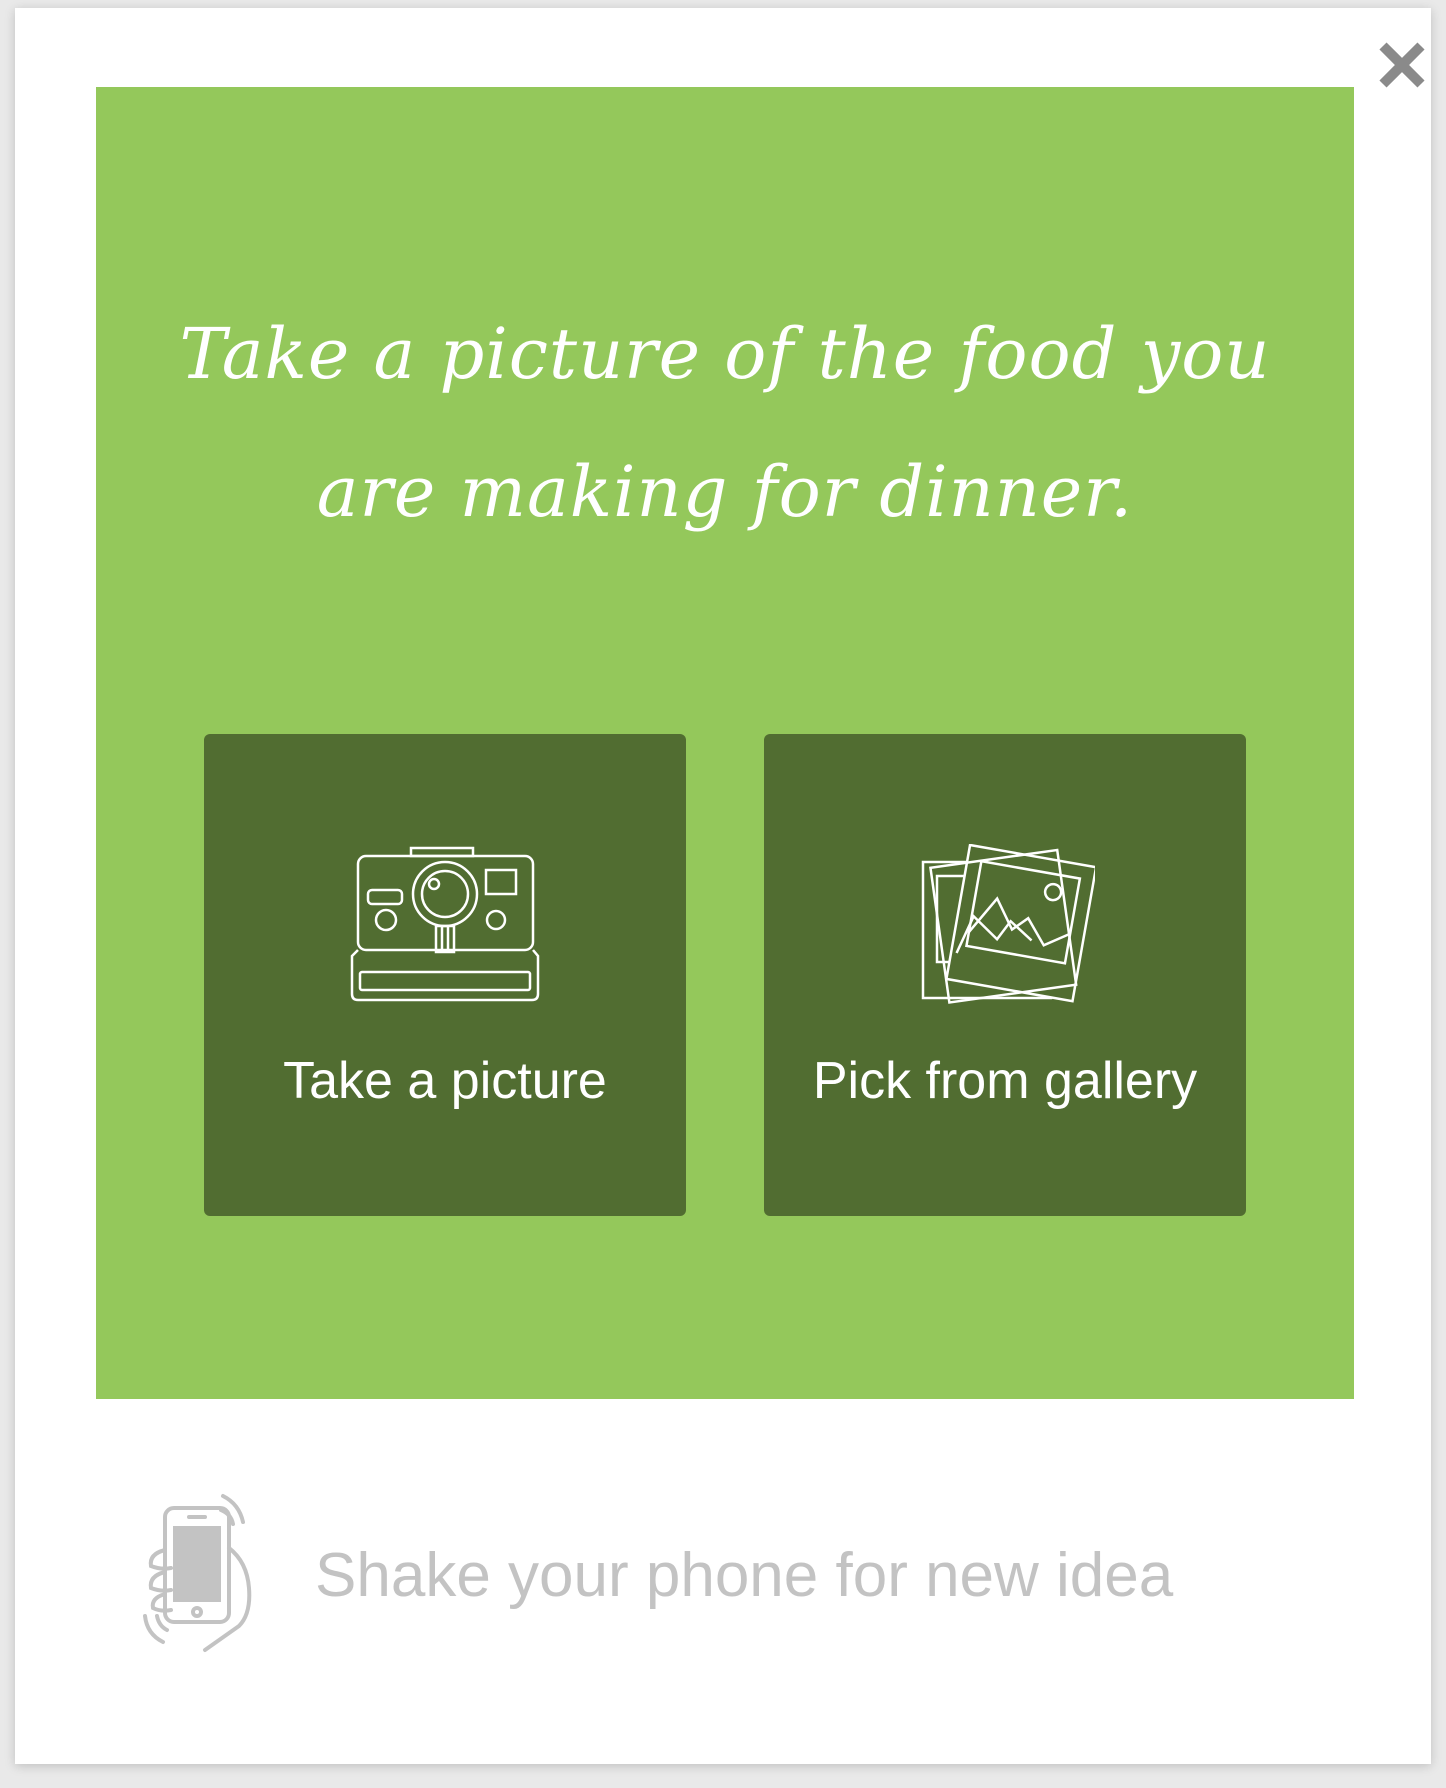  Describe the element at coordinates (445, 1081) in the screenshot. I see `take-picture-label: Take a picture` at that location.